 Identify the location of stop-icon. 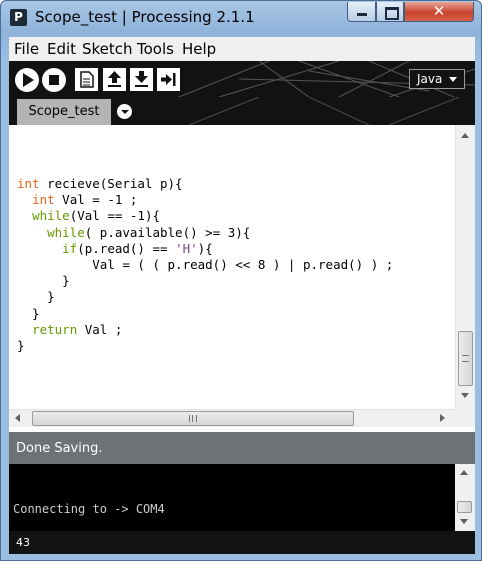
(54, 80).